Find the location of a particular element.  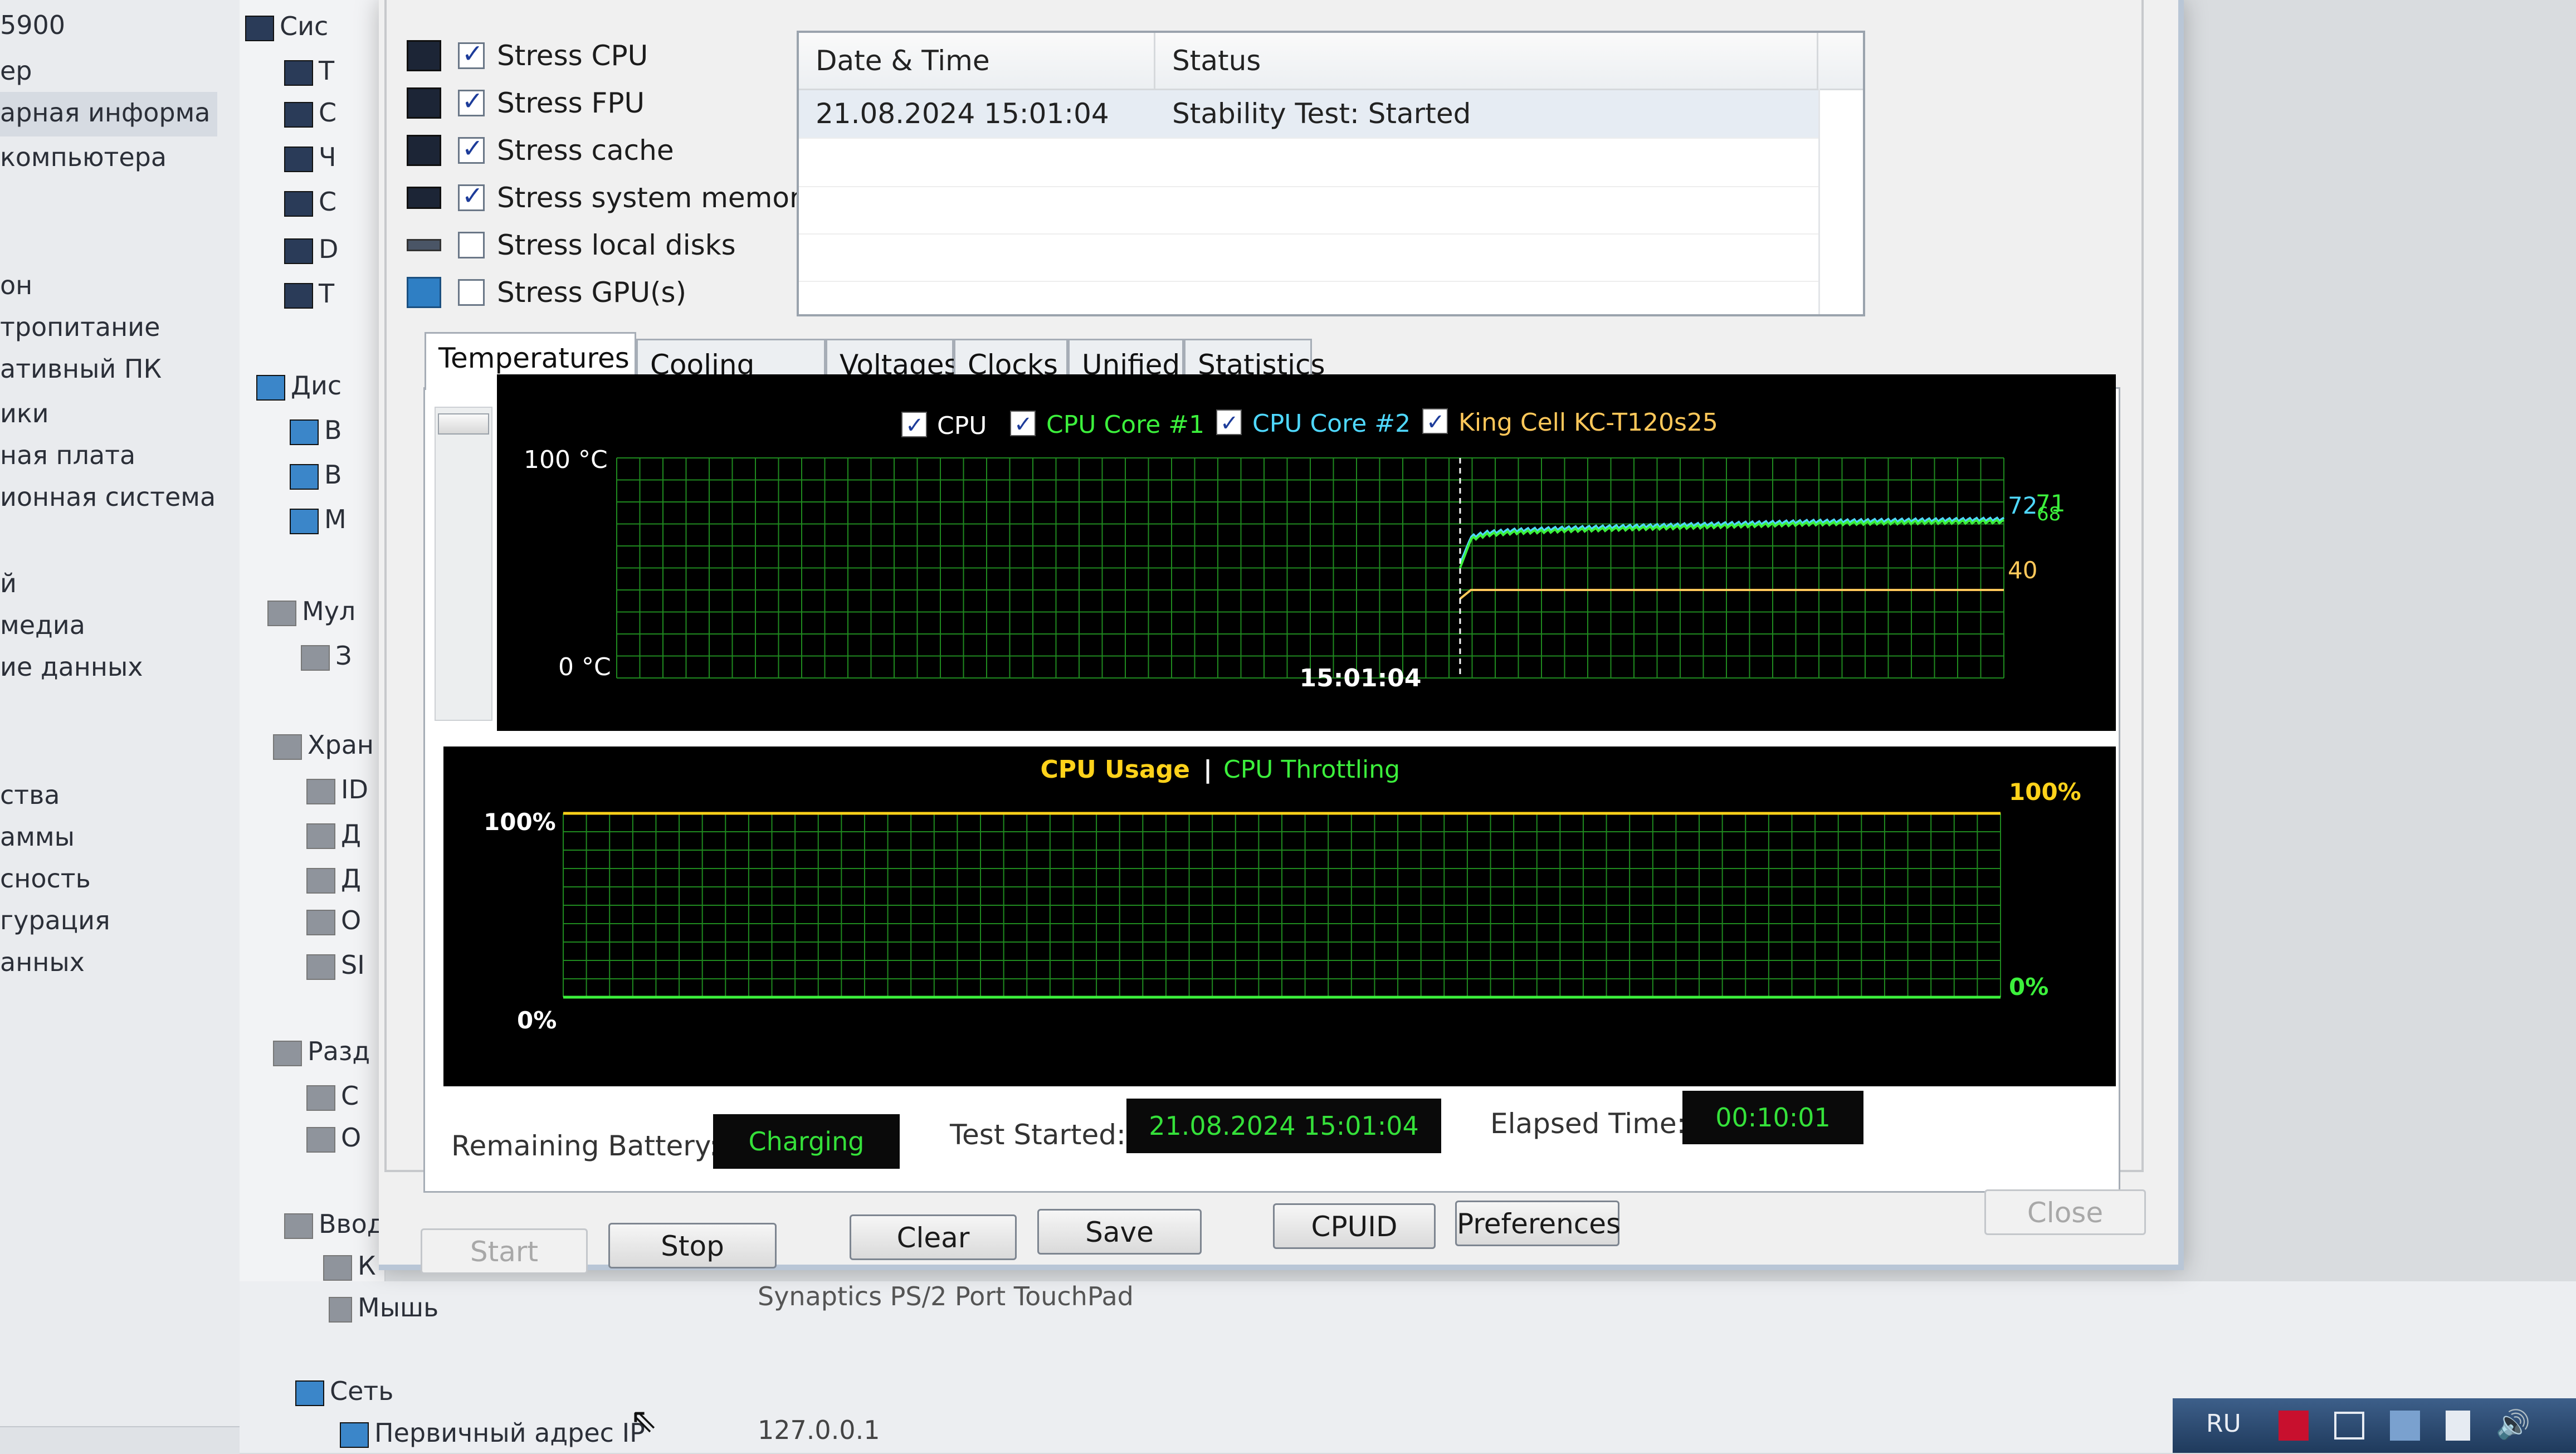

tree-item: З is located at coordinates (326, 656).